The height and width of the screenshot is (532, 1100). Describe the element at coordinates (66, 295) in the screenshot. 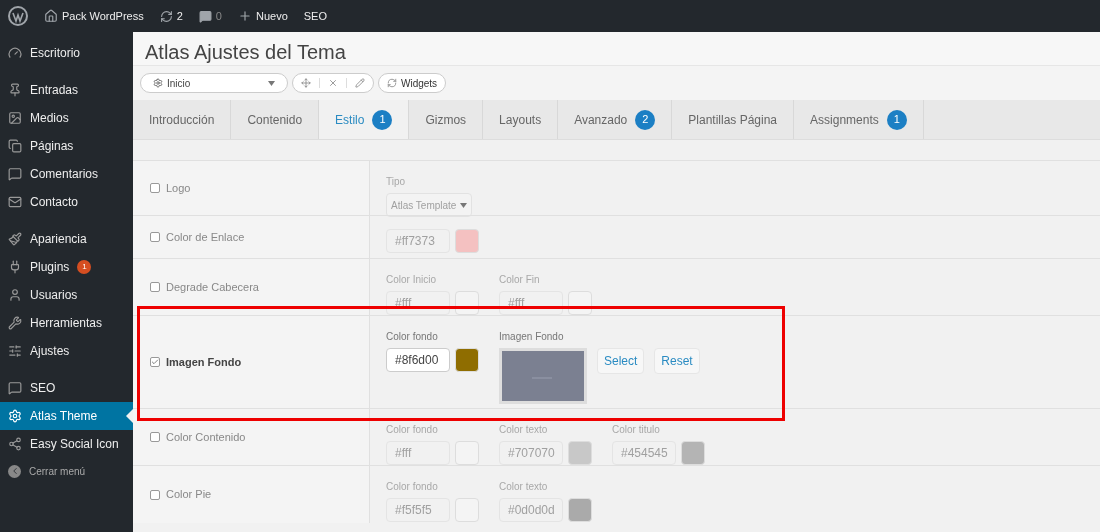

I see `sidebar-item: Usuarios` at that location.